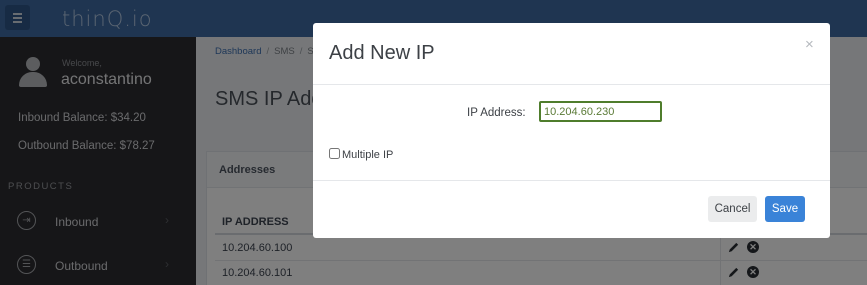 This screenshot has height=285, width=867. Describe the element at coordinates (732, 209) in the screenshot. I see `cancel-button: Cancel` at that location.